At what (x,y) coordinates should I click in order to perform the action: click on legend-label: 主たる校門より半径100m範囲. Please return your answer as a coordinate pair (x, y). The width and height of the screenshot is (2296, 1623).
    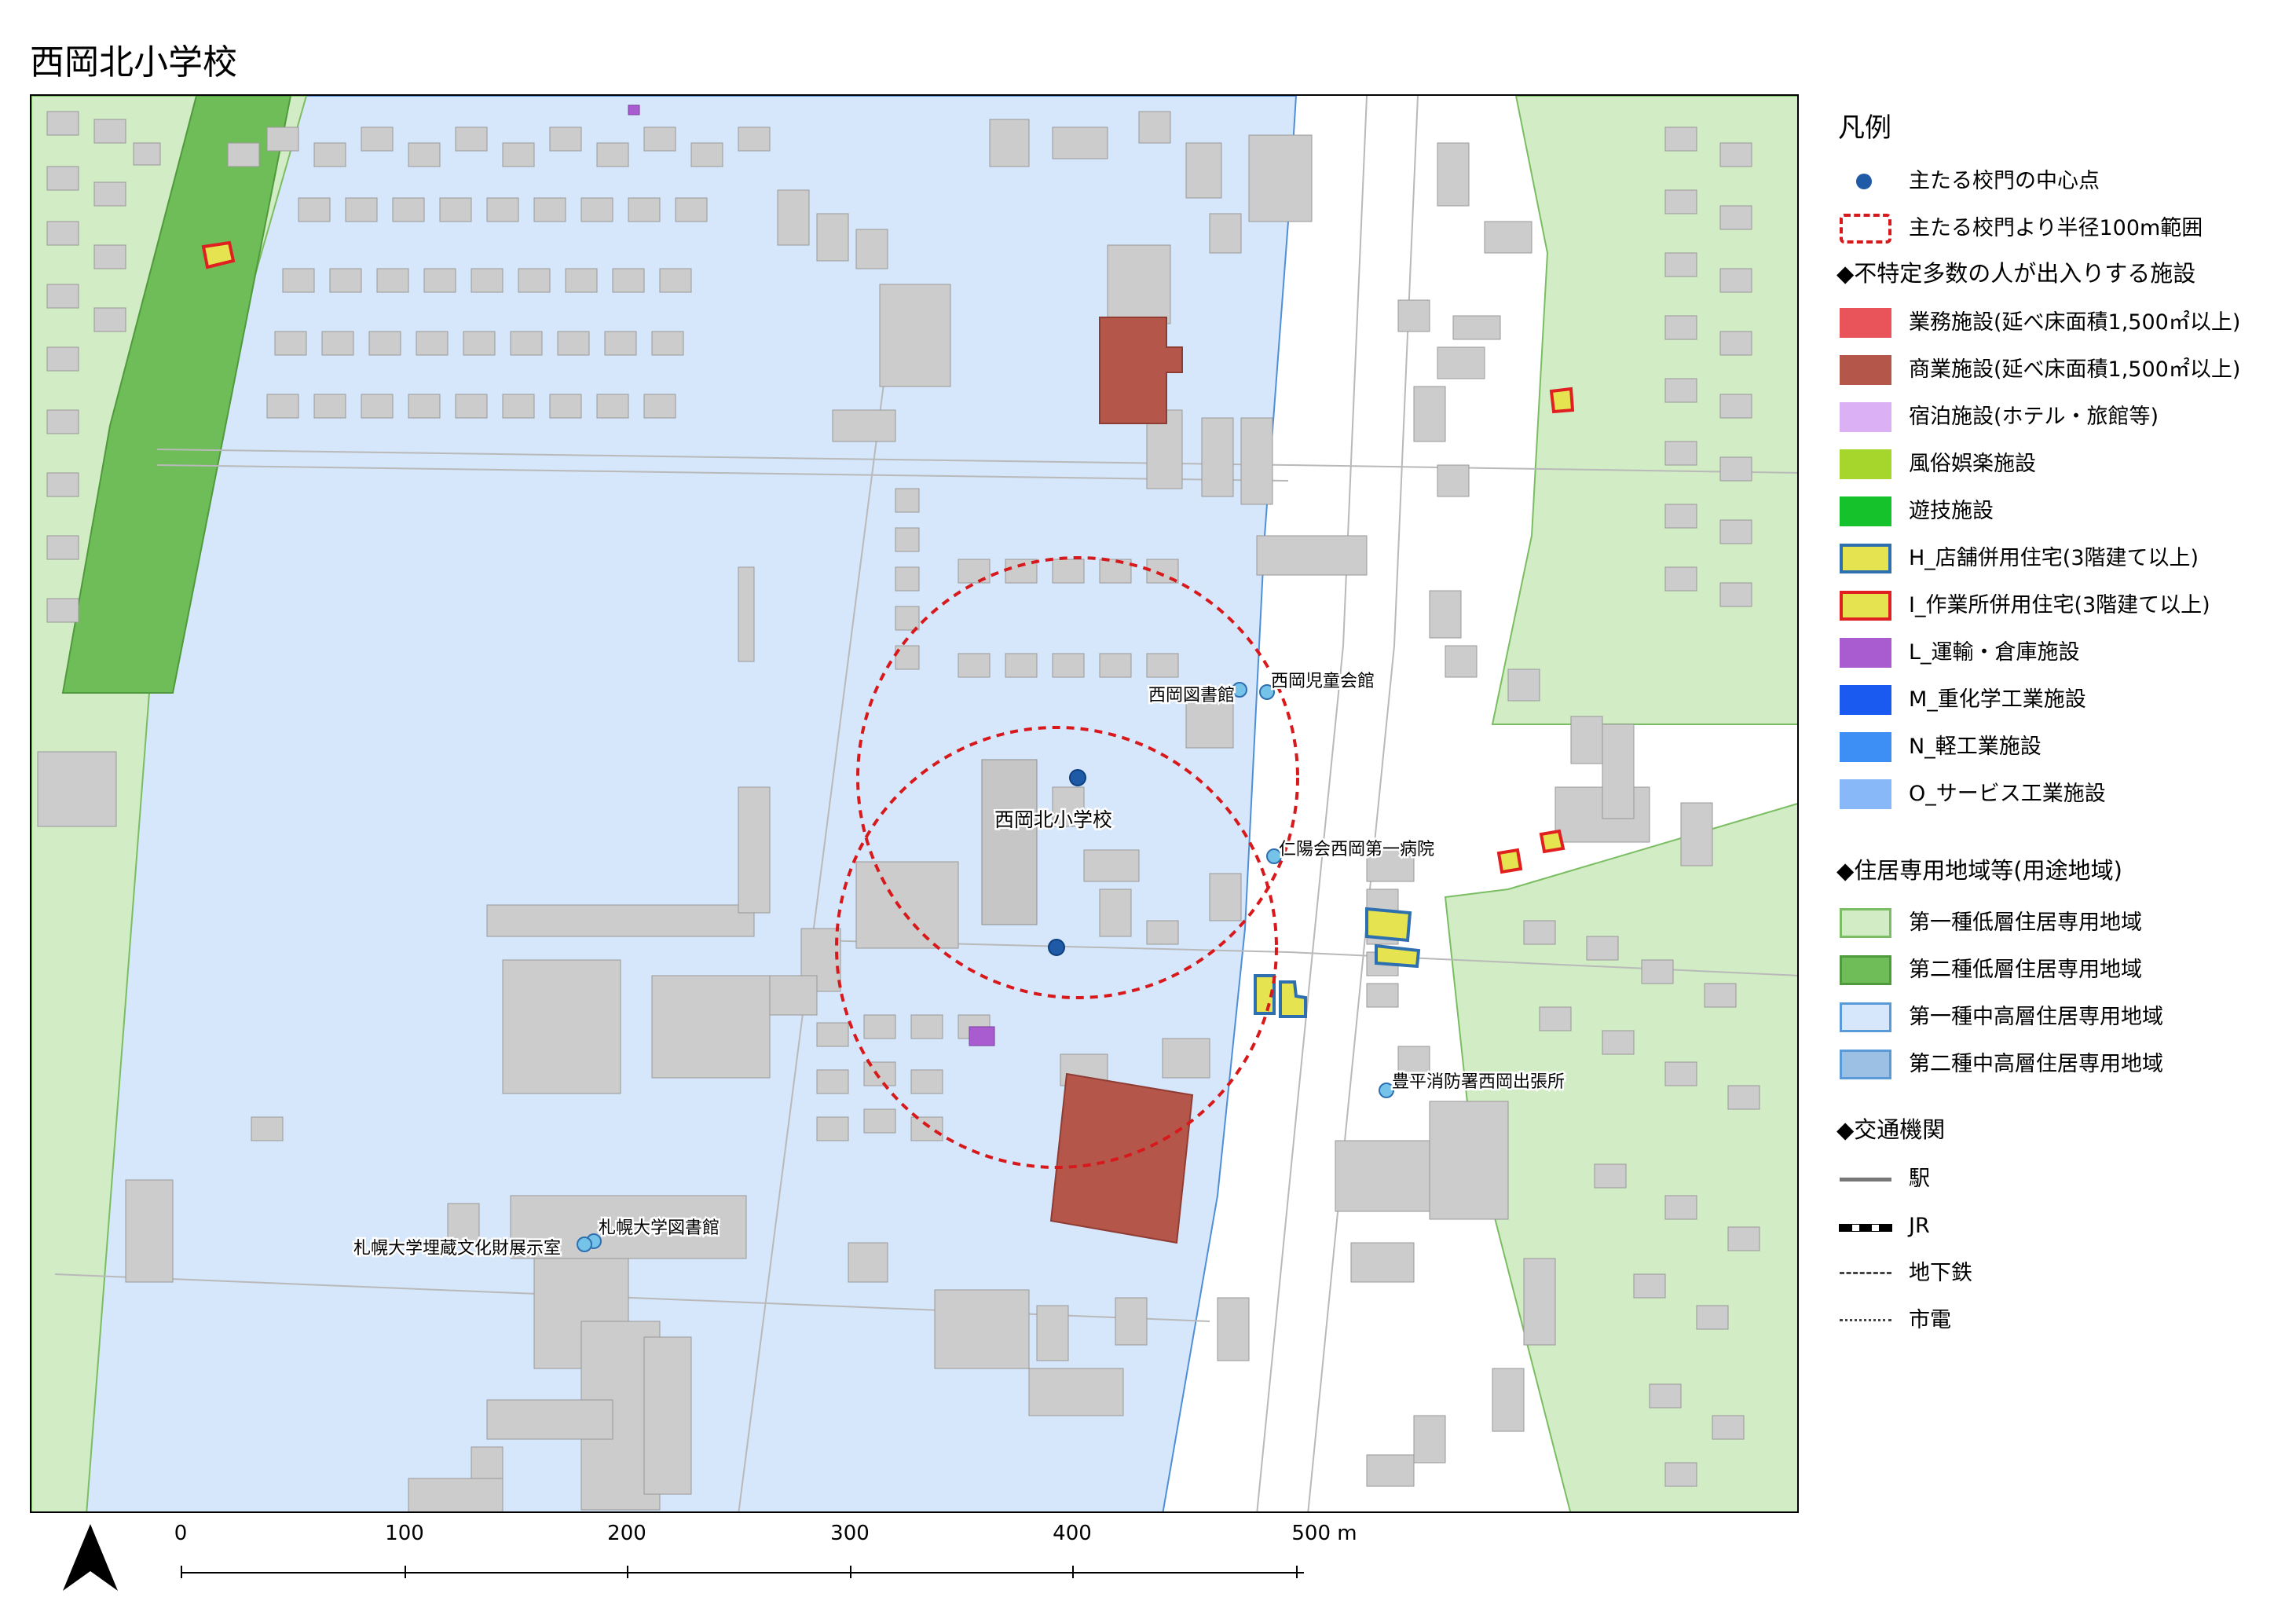
    Looking at the image, I should click on (2056, 228).